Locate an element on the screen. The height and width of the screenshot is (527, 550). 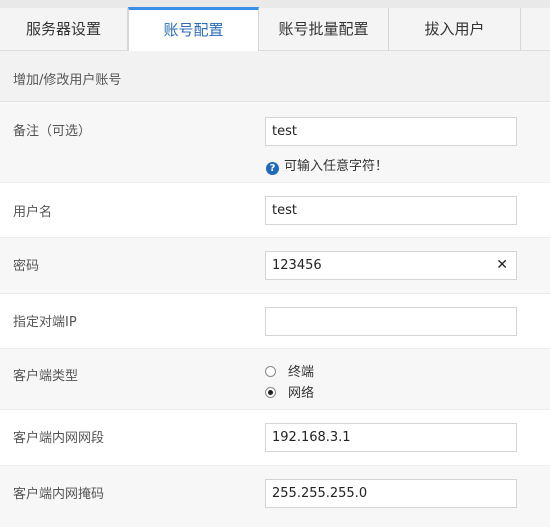
top-strip is located at coordinates (275, 4).